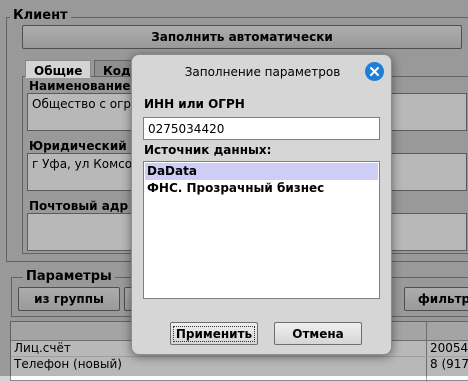  Describe the element at coordinates (194, 104) in the screenshot. I see `inn-label: ИНН или ОГРН` at that location.